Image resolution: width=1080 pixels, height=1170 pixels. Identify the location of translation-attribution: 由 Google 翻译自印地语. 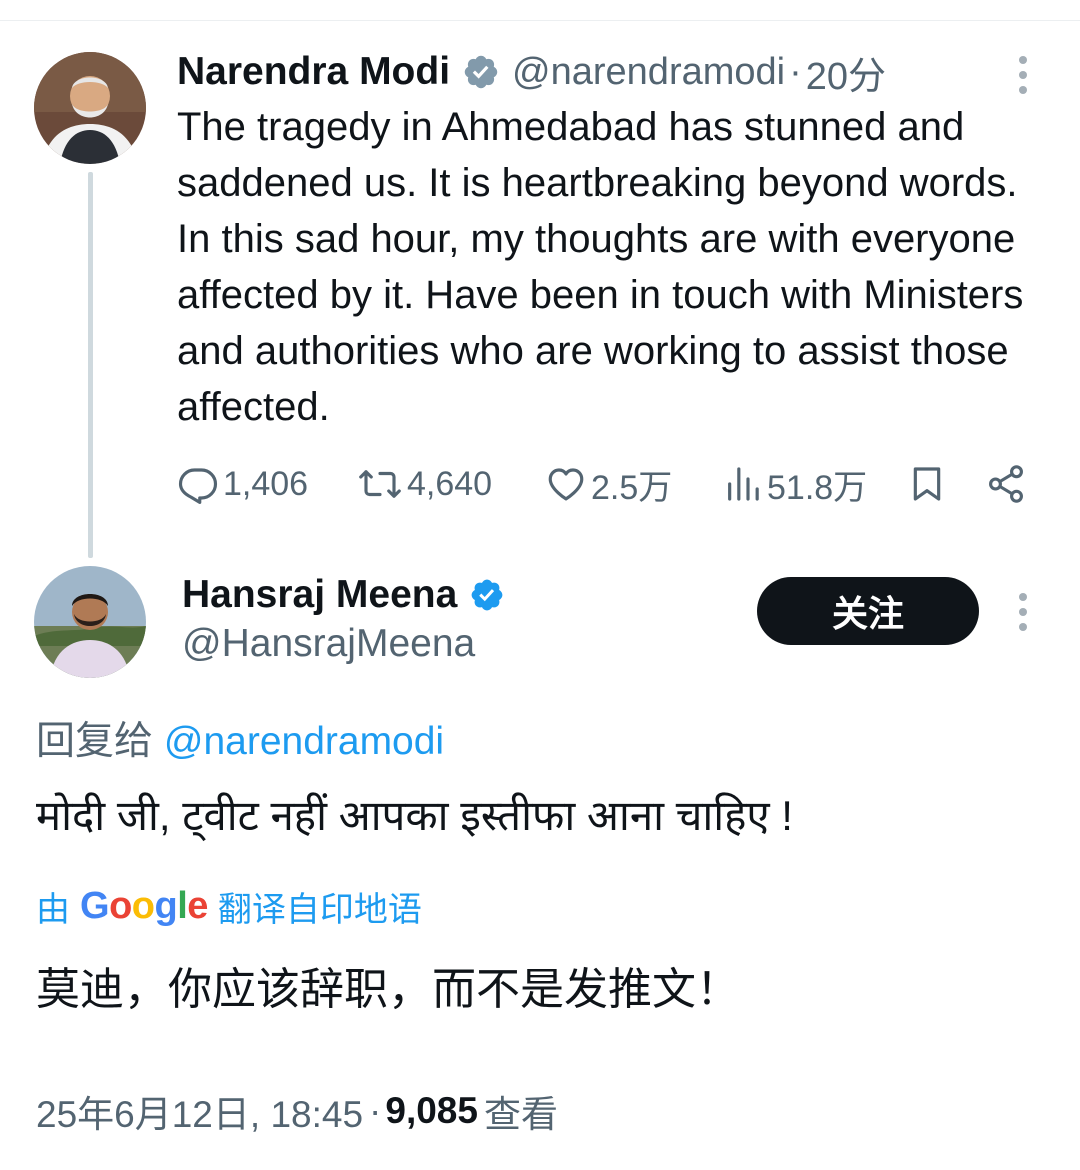
(229, 906).